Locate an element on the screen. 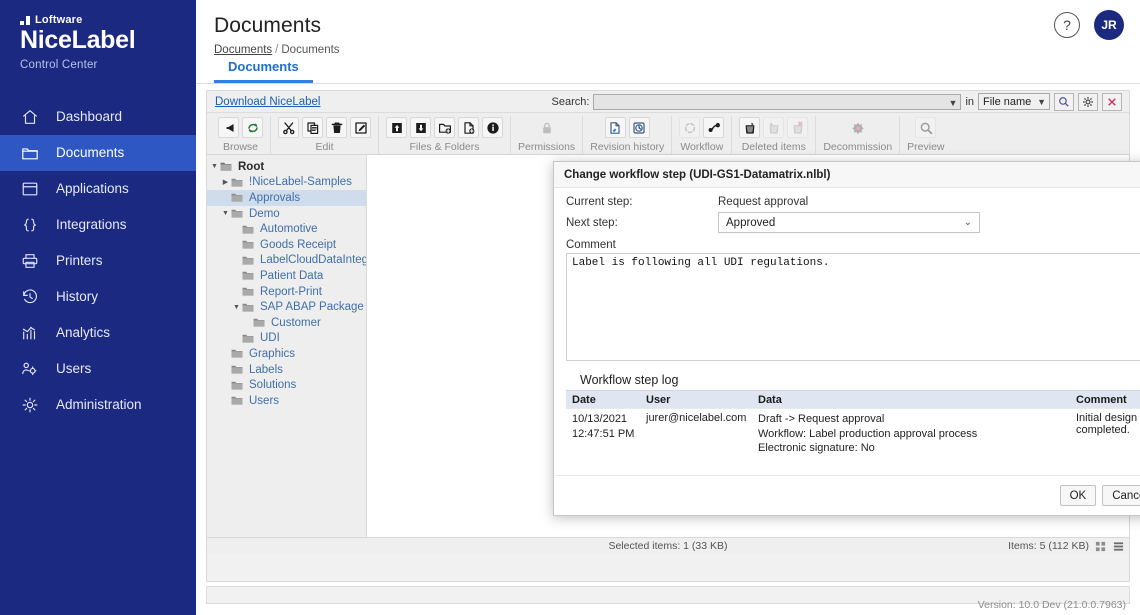 The width and height of the screenshot is (1140, 615). ribbon-button-lock is located at coordinates (546, 127).